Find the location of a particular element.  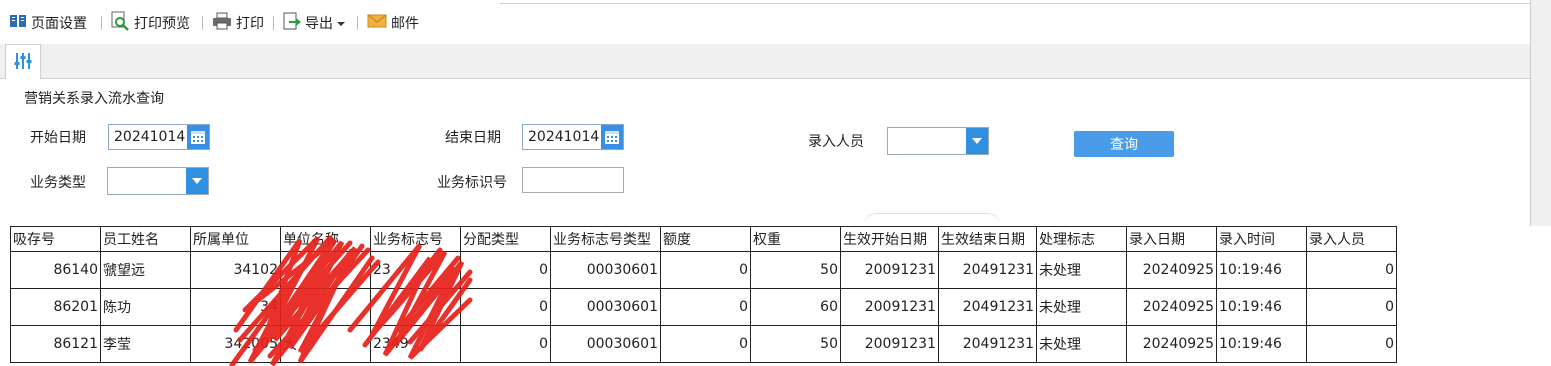

column-header: 分配类型 is located at coordinates (505, 239).